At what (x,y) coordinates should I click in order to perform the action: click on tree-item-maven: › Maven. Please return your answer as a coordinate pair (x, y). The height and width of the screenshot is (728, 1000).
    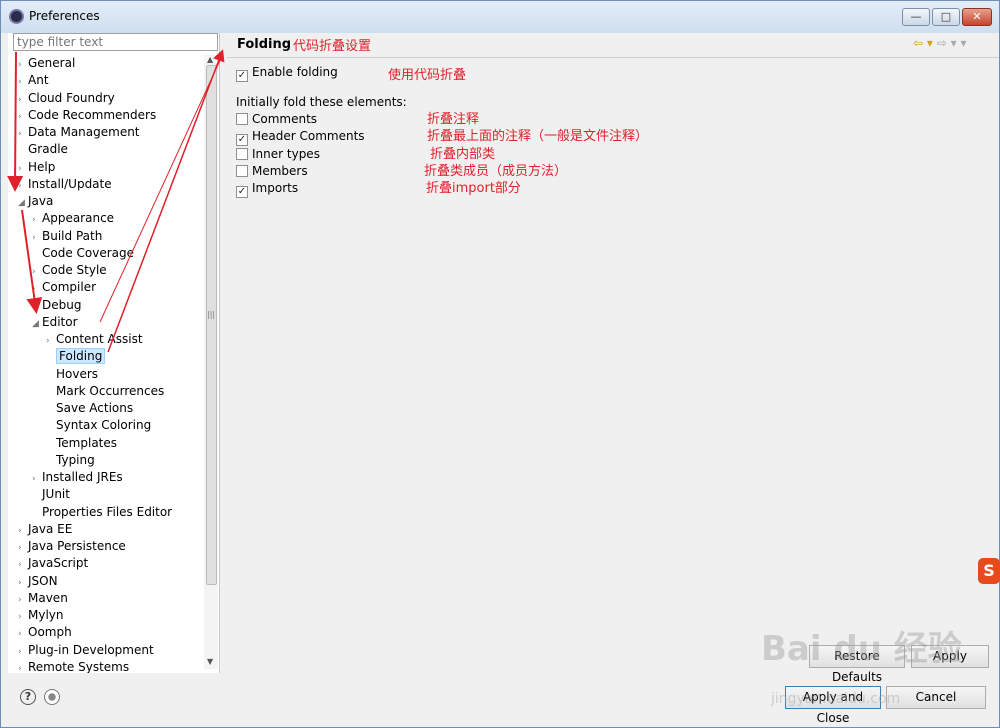
    Looking at the image, I should click on (43, 598).